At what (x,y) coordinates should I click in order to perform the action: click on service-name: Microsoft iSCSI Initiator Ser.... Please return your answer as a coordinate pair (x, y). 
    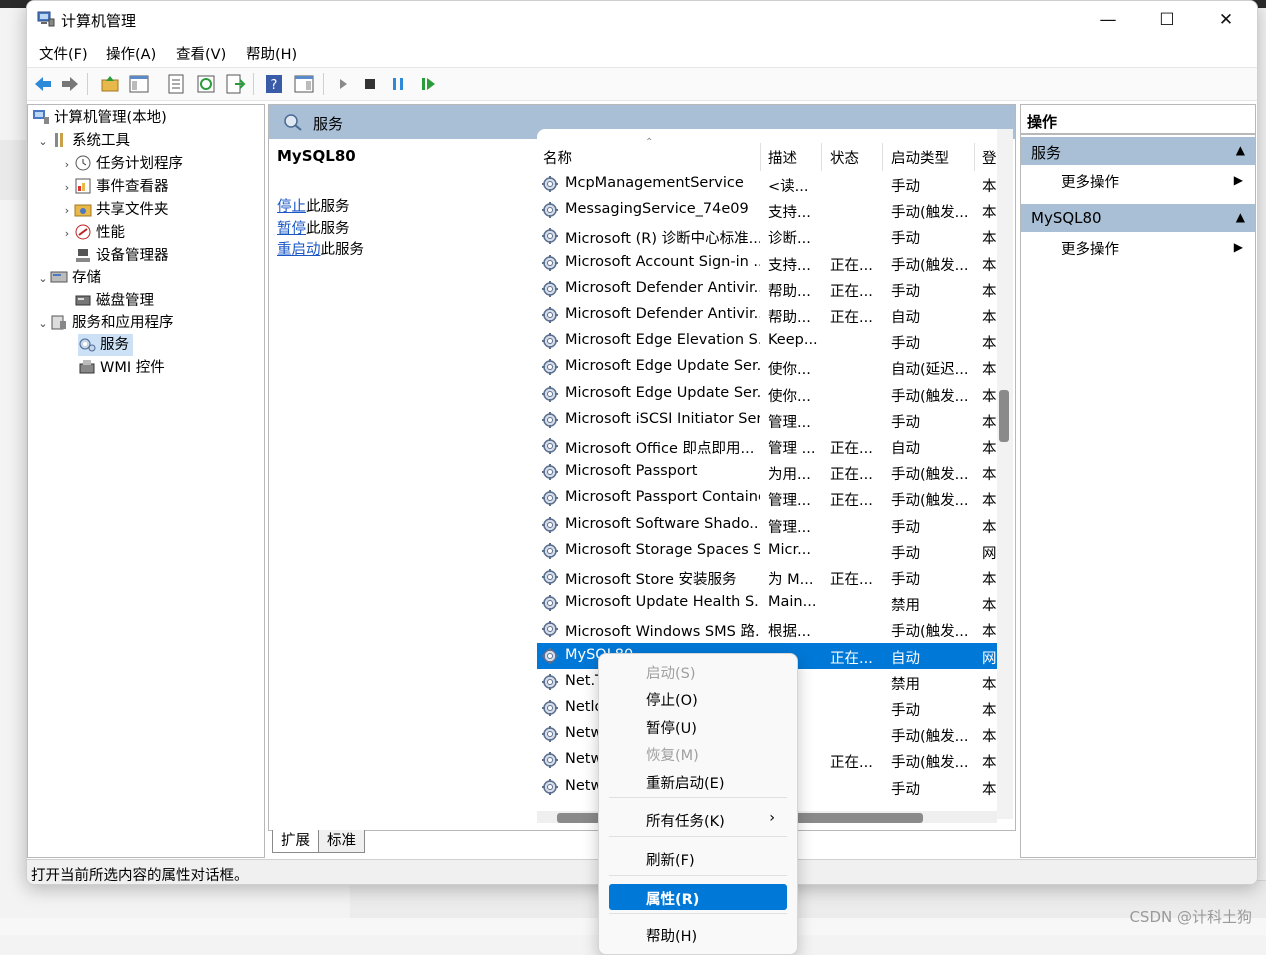
    Looking at the image, I should click on (662, 418).